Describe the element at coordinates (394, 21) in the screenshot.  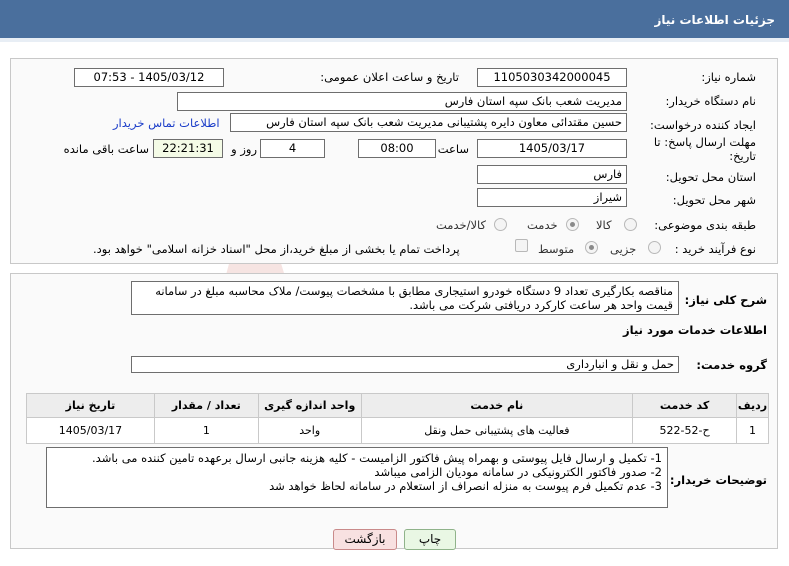
I see `page-header: جزئیات اطلاعات نیاز` at that location.